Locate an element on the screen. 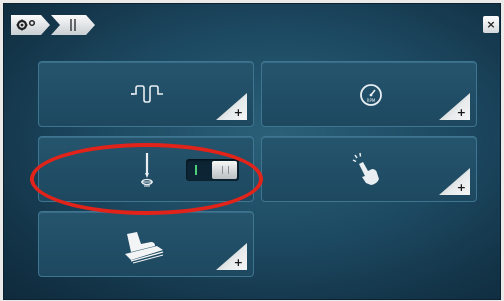 The width and height of the screenshot is (504, 301). needle-stop-icon is located at coordinates (147, 170).